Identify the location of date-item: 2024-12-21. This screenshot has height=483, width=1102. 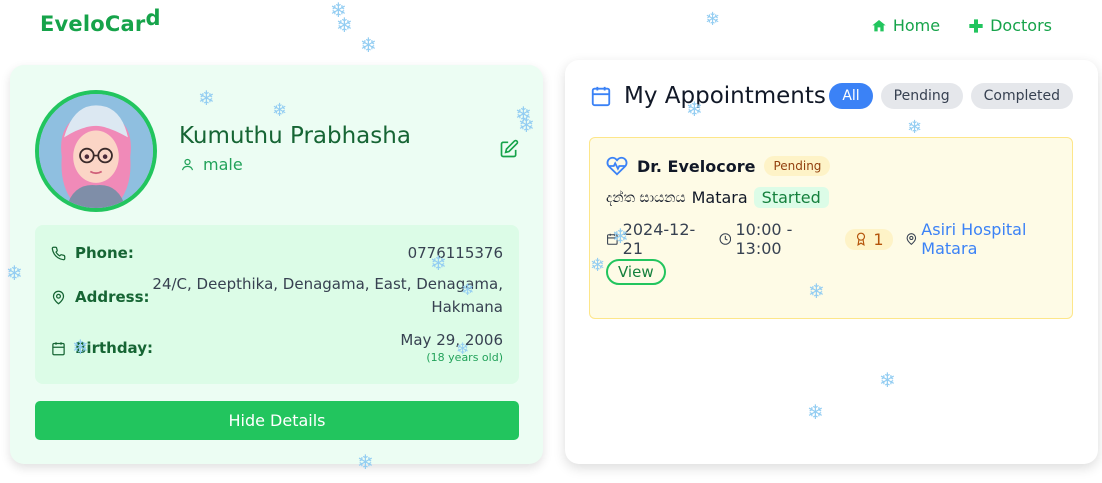
(656, 239).